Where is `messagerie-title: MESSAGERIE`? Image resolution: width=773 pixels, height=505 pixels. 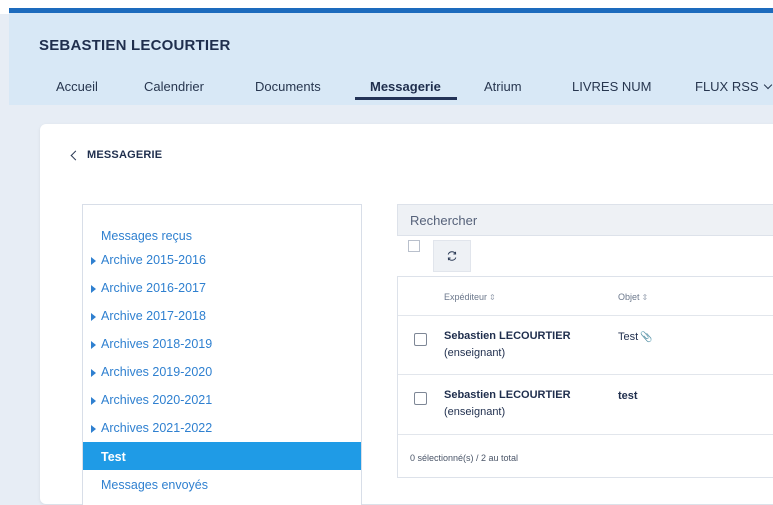
messagerie-title: MESSAGERIE is located at coordinates (125, 155).